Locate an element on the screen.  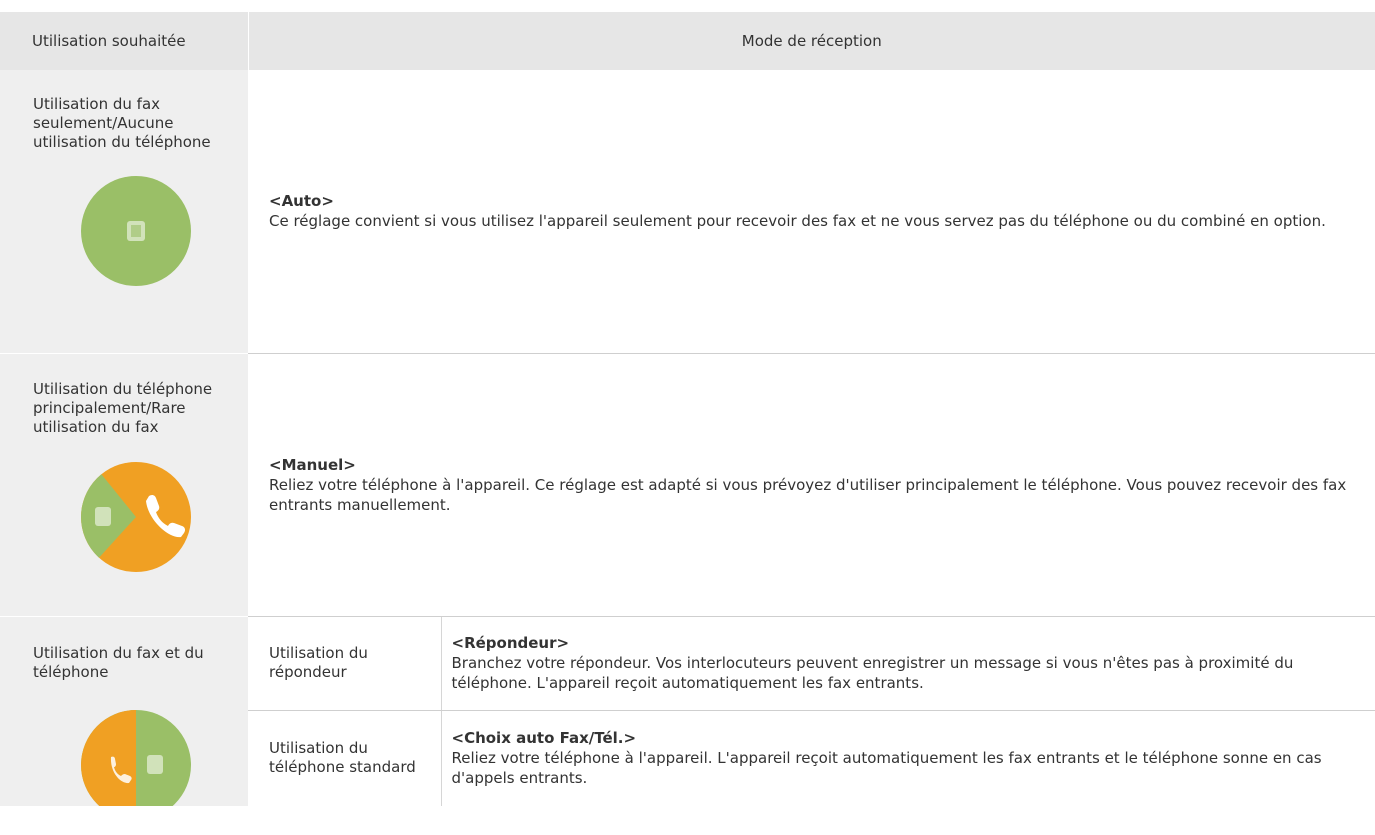
mode-title: <Manuel> is located at coordinates (312, 464).